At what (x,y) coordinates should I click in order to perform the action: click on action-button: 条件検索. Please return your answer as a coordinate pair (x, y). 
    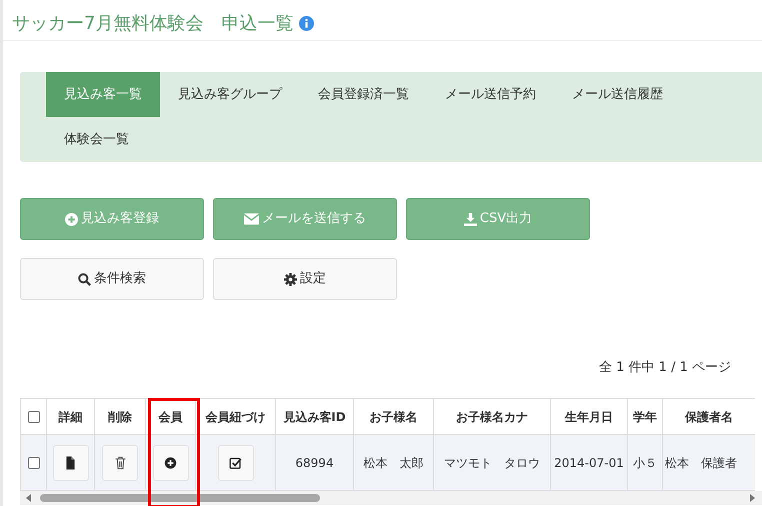
    Looking at the image, I should click on (112, 279).